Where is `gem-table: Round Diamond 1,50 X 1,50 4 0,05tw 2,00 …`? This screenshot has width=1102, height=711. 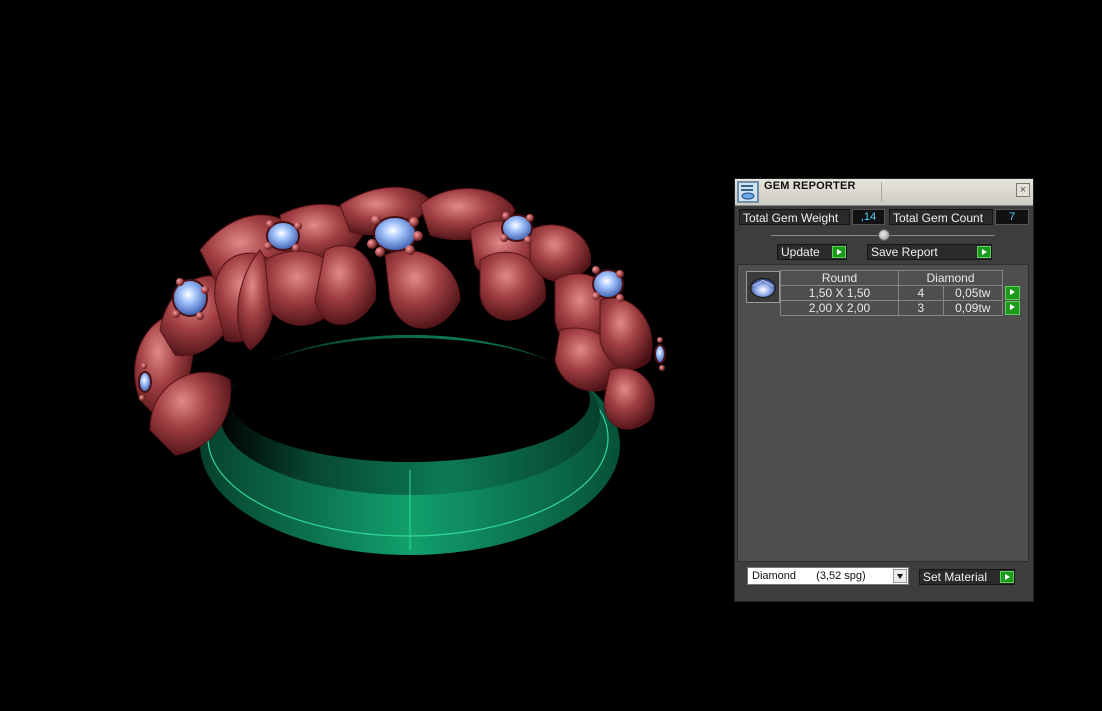 gem-table: Round Diamond 1,50 X 1,50 4 0,05tw 2,00 … is located at coordinates (900, 293).